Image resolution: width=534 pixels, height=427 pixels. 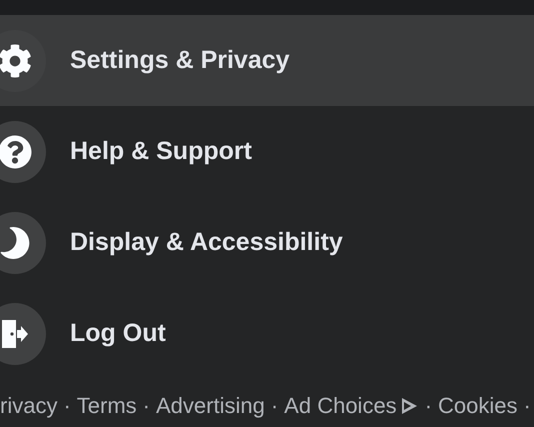 I want to click on menu-label: Log Out, so click(x=118, y=333).